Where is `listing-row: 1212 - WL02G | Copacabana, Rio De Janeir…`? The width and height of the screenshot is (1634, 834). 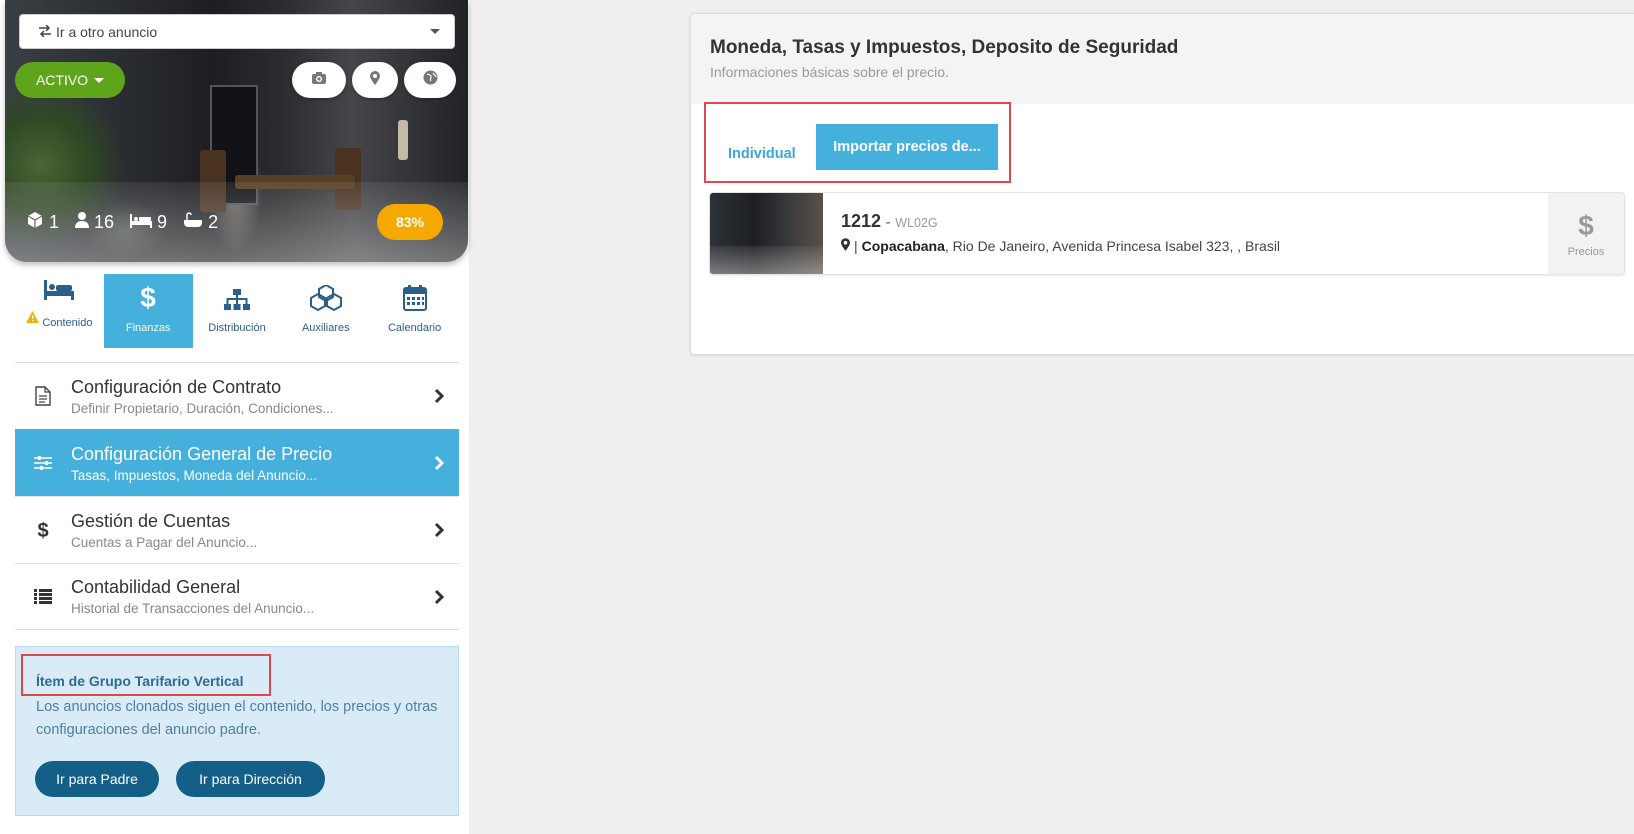 listing-row: 1212 - WL02G | Copacabana, Rio De Janeir… is located at coordinates (1167, 233).